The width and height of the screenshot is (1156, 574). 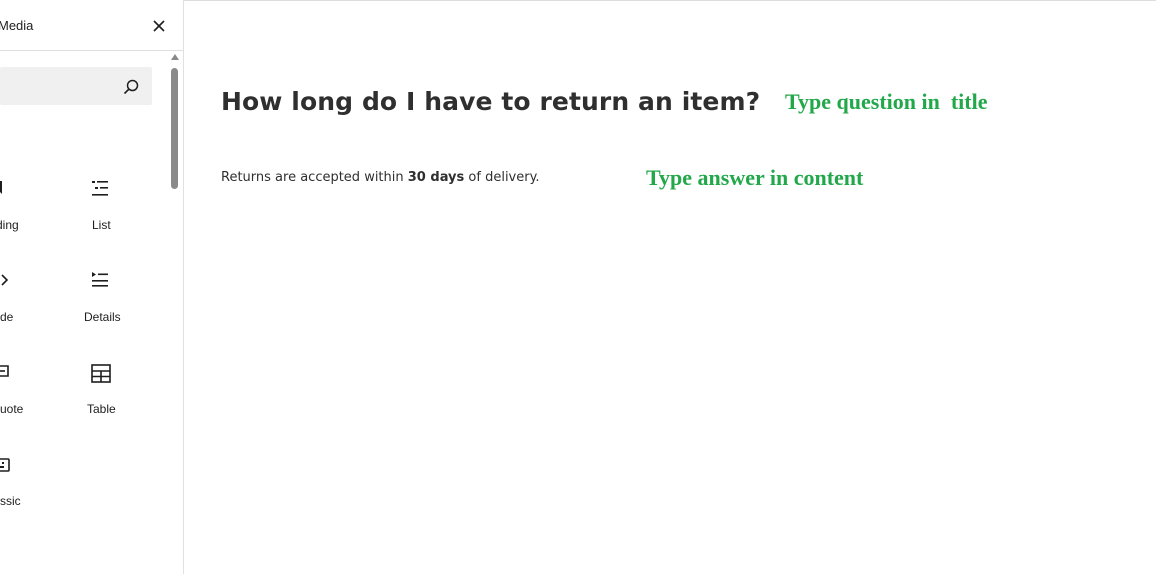 I want to click on scrollbar-thumb, so click(x=174, y=128).